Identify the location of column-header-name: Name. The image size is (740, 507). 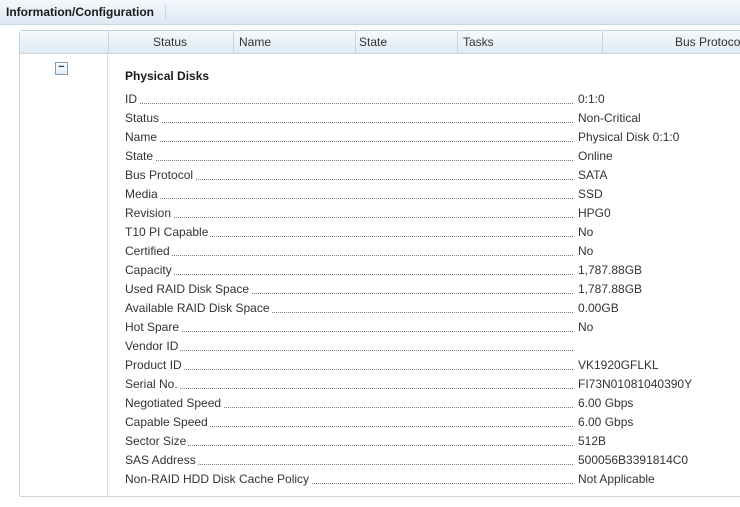
(294, 42).